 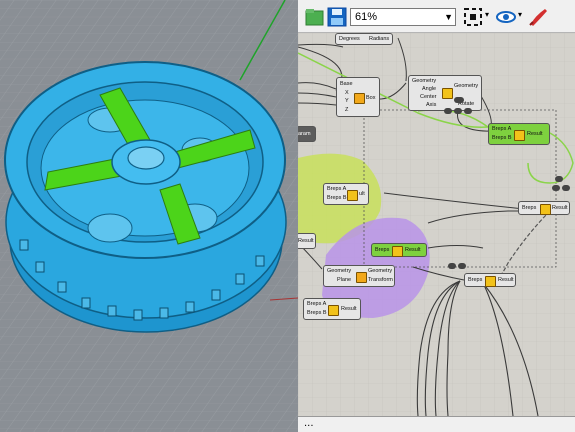 I want to click on preview-dropdown-icon: ▾, so click(x=520, y=14).